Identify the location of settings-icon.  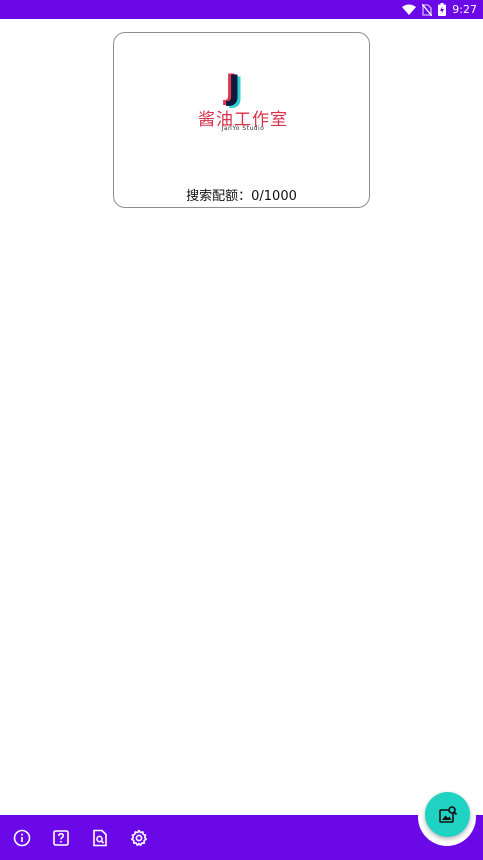
(139, 838).